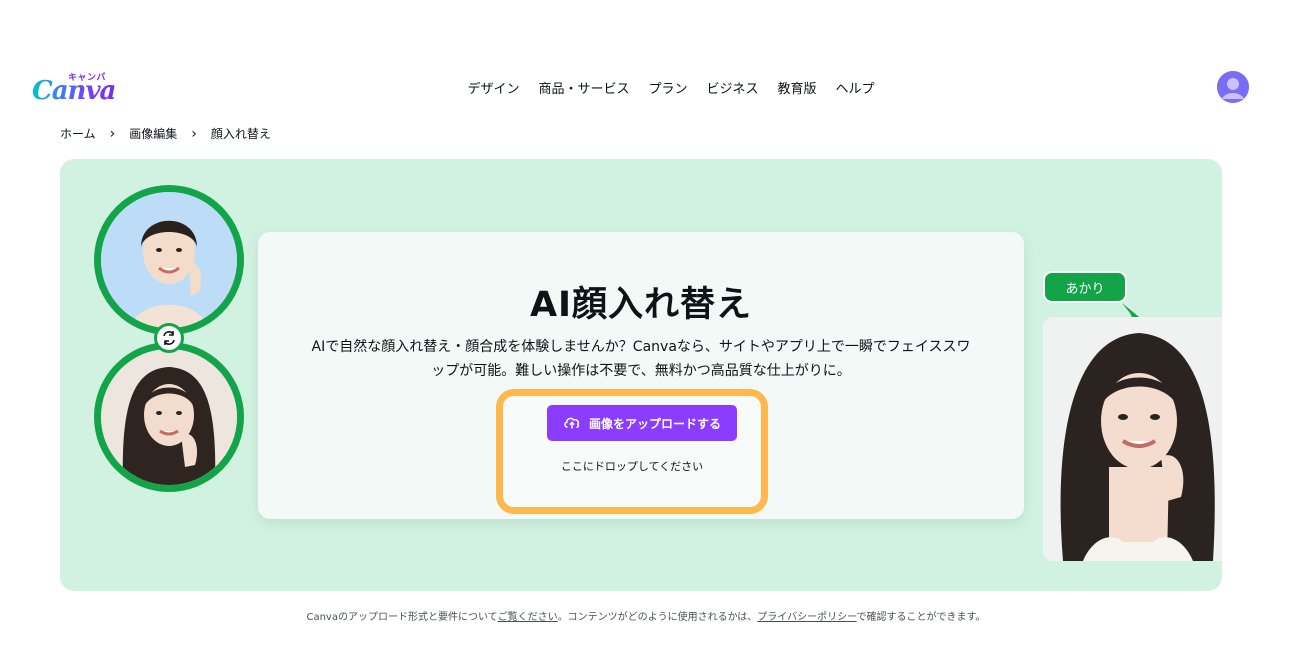 The height and width of the screenshot is (648, 1292). I want to click on name-tag: あかり, so click(1085, 287).